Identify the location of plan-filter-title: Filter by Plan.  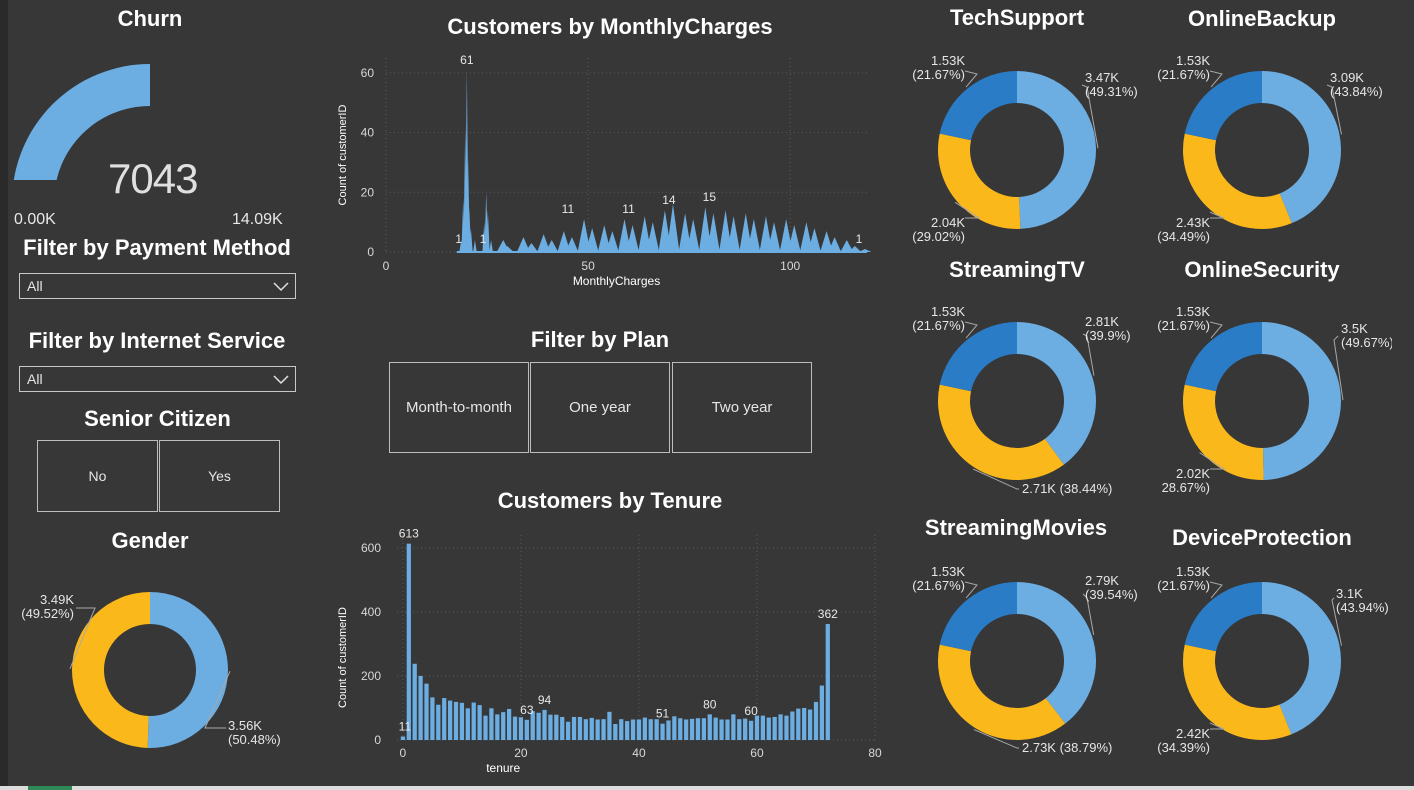
(600, 339).